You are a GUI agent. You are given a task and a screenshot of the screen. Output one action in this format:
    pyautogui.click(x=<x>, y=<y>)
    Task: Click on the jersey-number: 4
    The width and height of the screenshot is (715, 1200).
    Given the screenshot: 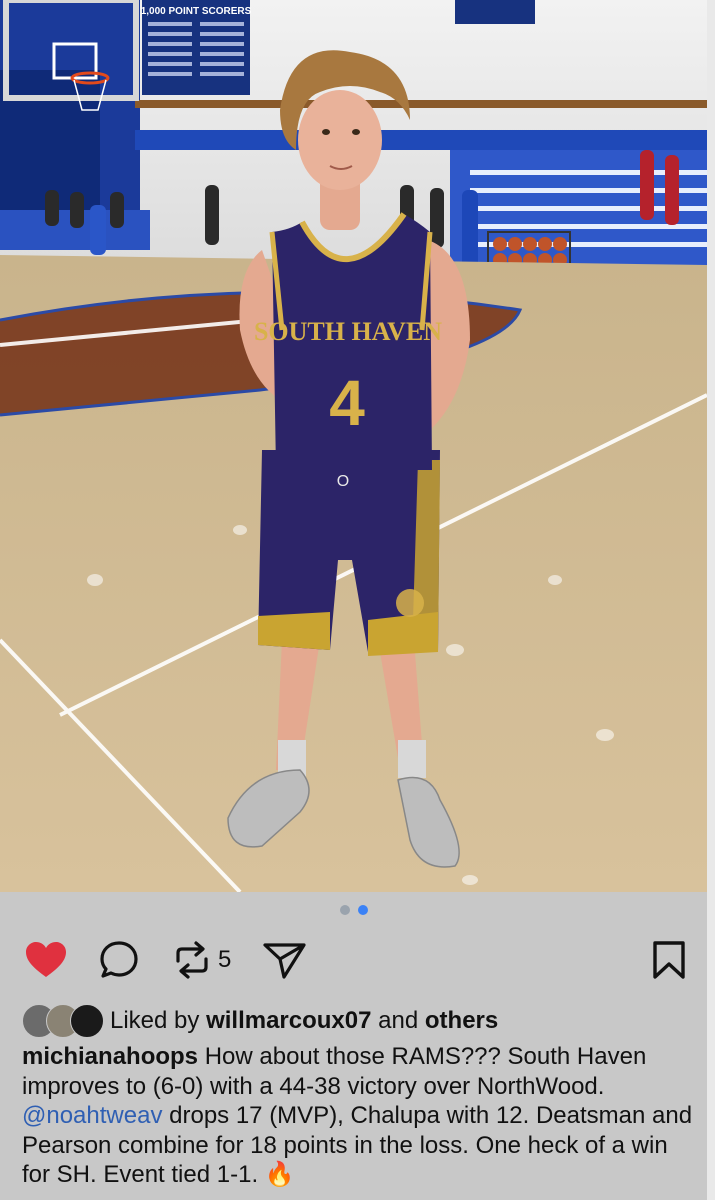 What is the action you would take?
    pyautogui.click(x=347, y=403)
    